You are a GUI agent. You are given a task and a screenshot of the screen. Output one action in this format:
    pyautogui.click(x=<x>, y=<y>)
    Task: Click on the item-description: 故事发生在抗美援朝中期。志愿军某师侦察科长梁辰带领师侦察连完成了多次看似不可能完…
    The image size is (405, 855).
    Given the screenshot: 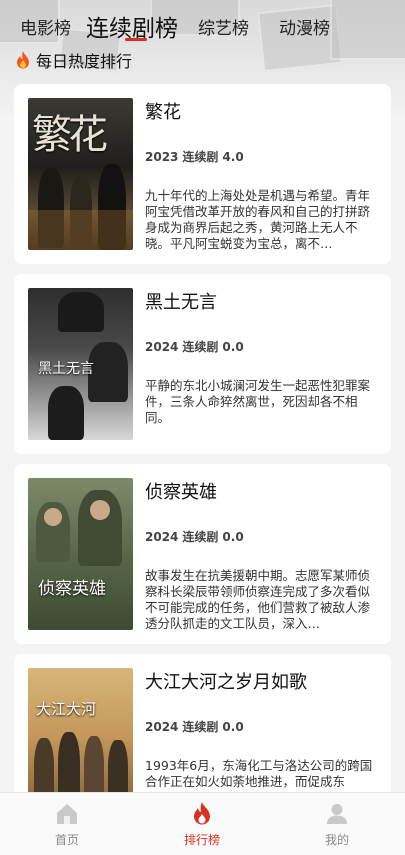 What is the action you would take?
    pyautogui.click(x=258, y=599)
    